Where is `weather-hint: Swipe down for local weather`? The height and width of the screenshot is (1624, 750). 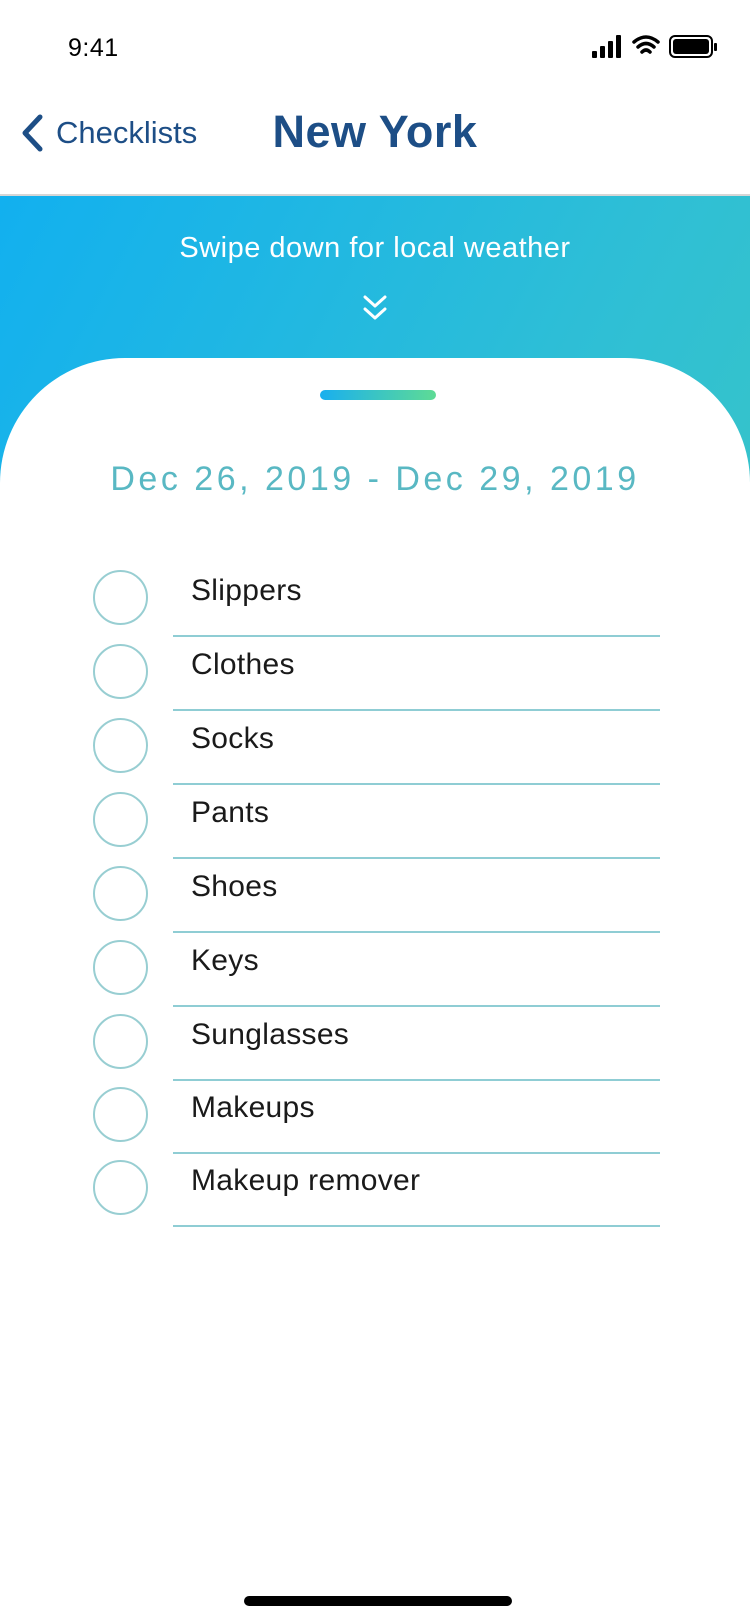 weather-hint: Swipe down for local weather is located at coordinates (375, 248).